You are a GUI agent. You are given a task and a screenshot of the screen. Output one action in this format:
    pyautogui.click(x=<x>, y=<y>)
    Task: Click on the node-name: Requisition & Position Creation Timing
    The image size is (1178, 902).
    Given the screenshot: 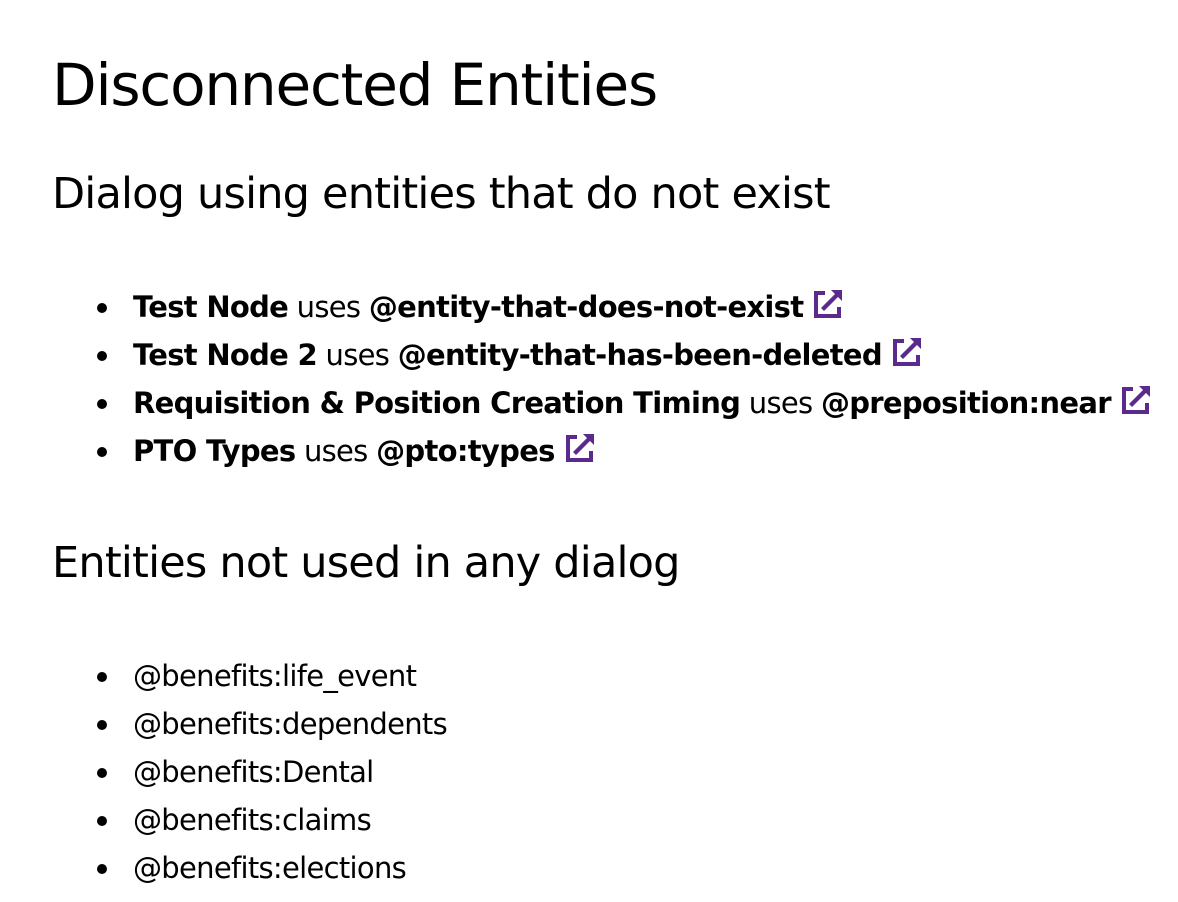 What is the action you would take?
    pyautogui.click(x=437, y=403)
    